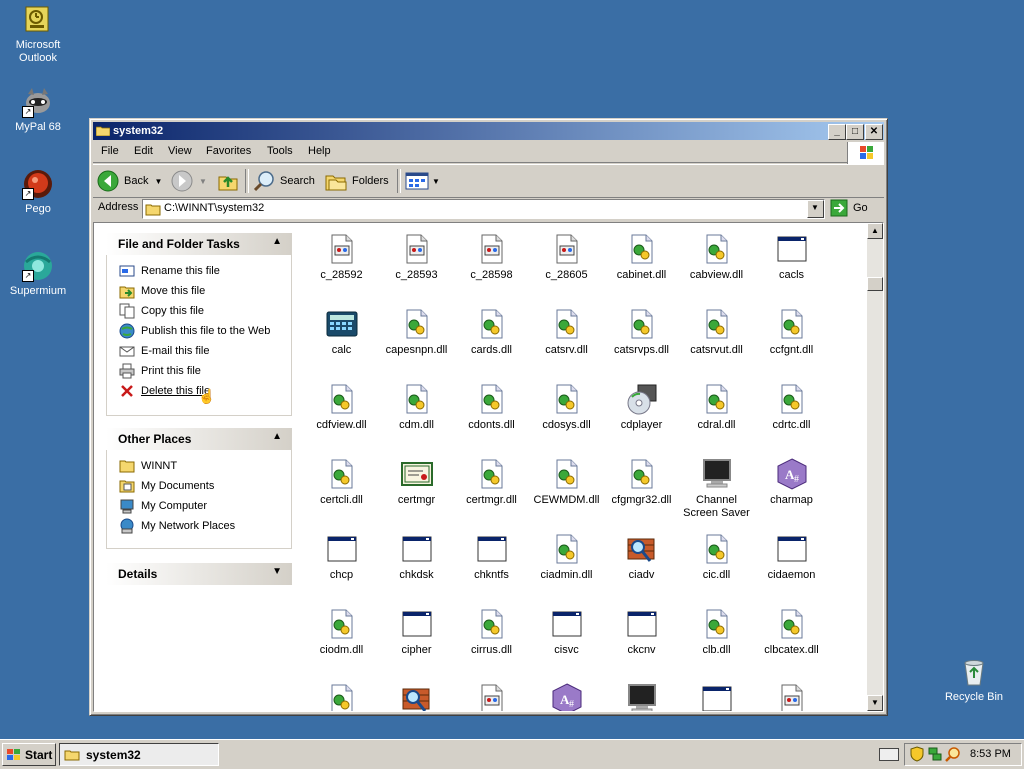  I want to click on file-item: clb.dll, so click(716, 632).